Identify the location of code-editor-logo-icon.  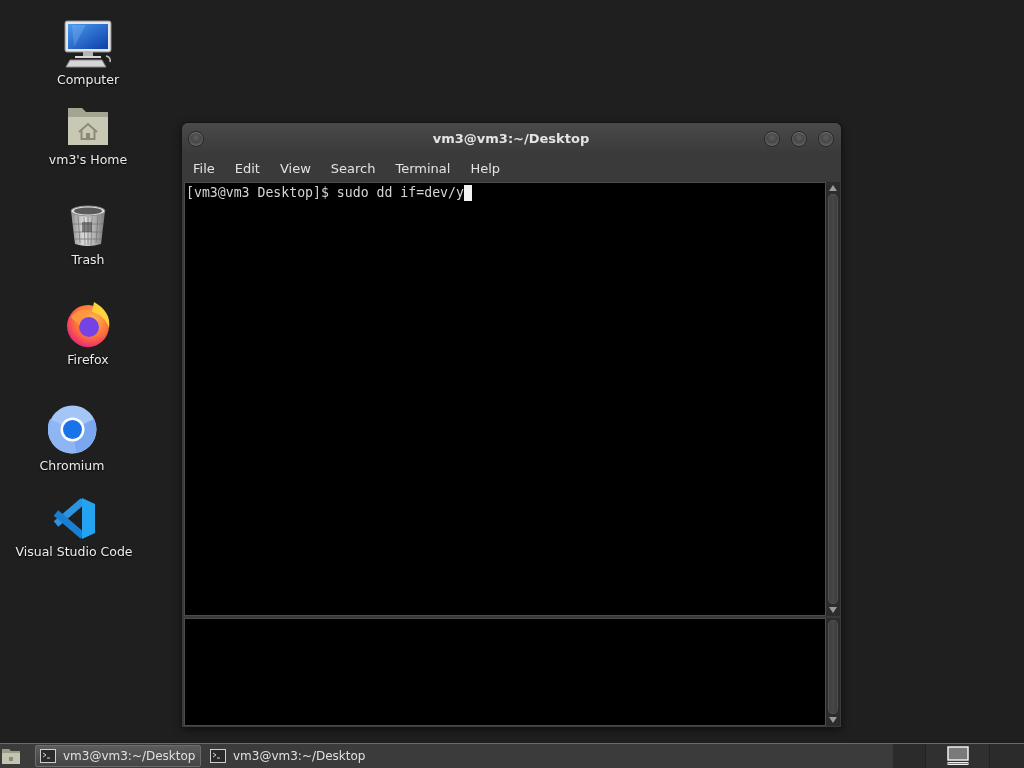
(74, 518).